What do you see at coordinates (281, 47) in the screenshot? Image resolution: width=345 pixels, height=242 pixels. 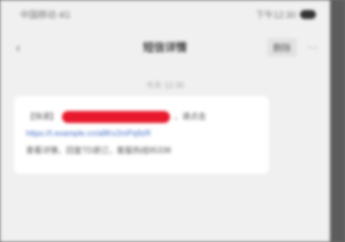 I see `delete-button: 删除` at bounding box center [281, 47].